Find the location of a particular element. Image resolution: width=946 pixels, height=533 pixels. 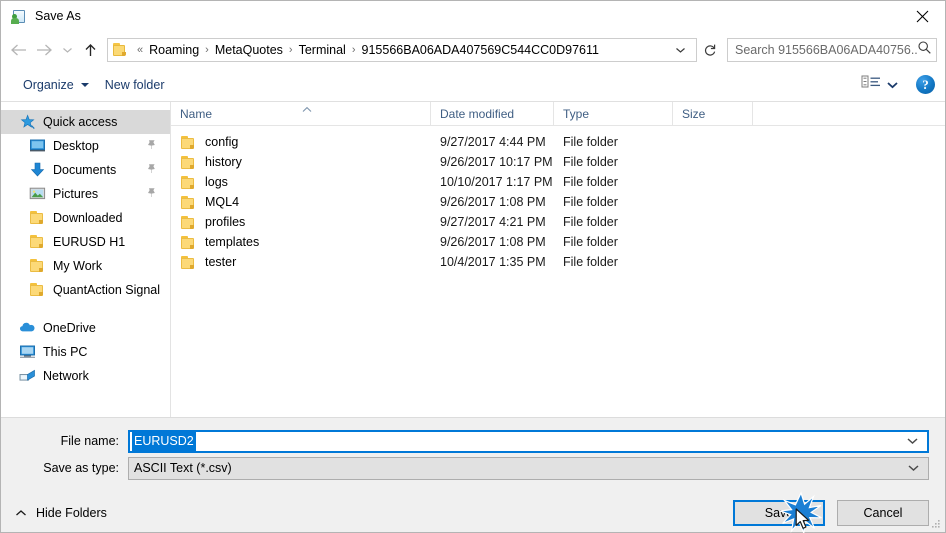

dialog-footer: Hide Folders Save Cancel is located at coordinates (473, 512).